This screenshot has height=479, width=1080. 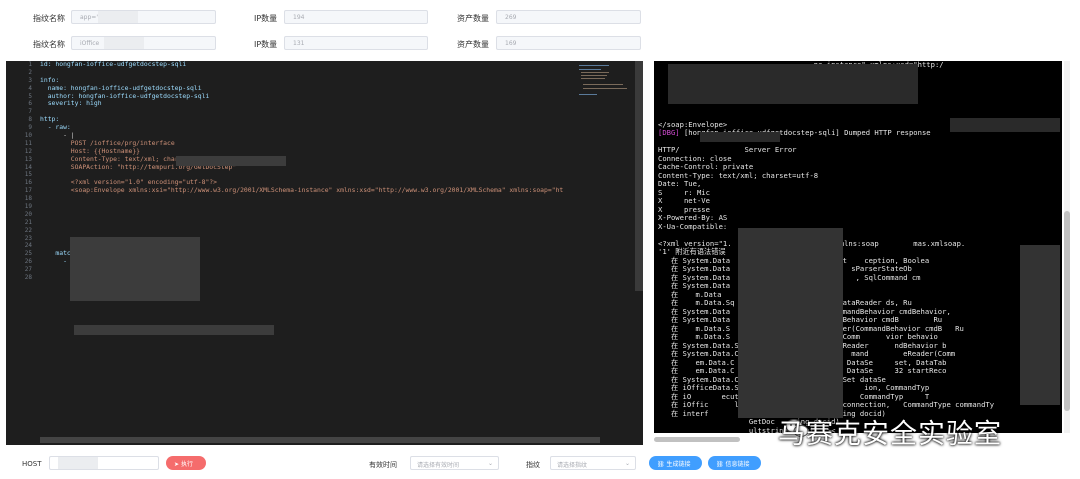 I want to click on line-number: 18, so click(x=28, y=199).